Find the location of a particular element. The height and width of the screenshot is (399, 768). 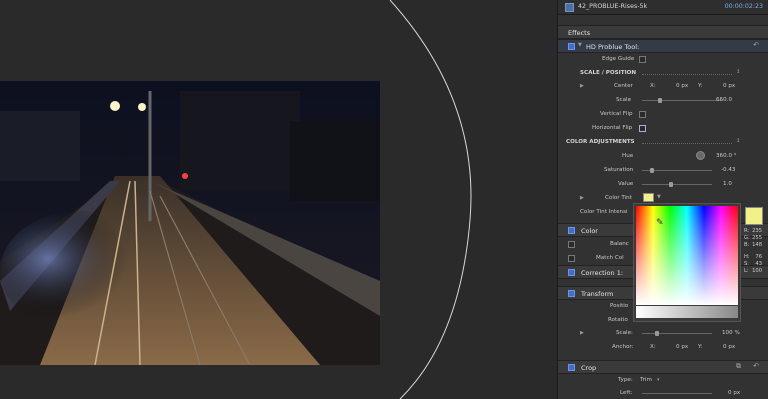

correction-title: Correction 1: is located at coordinates (602, 272).